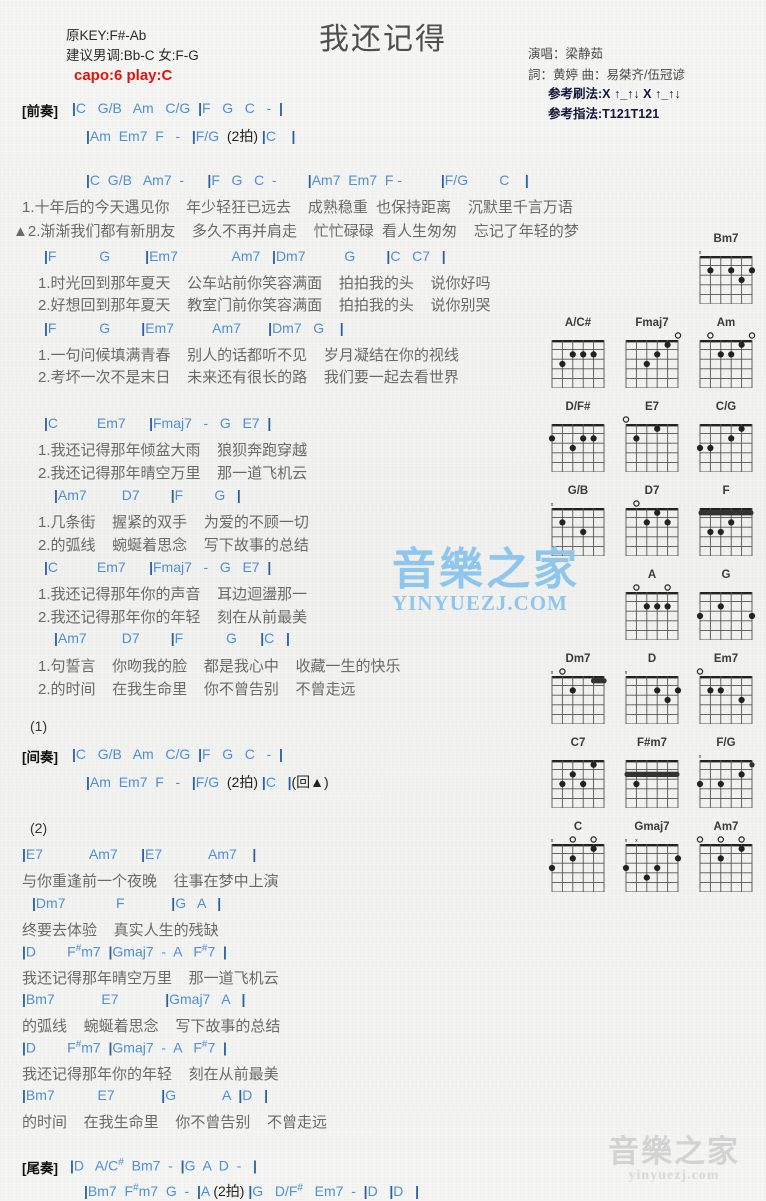 This screenshot has width=766, height=1201. Describe the element at coordinates (578, 659) in the screenshot. I see `chord-diagram-name: Dm7` at that location.